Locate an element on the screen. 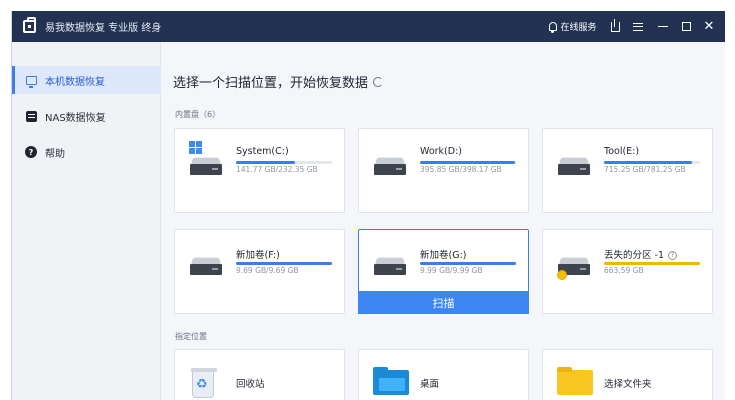 Image resolution: width=735 pixels, height=400 pixels. close-icon: ✕ is located at coordinates (709, 26).